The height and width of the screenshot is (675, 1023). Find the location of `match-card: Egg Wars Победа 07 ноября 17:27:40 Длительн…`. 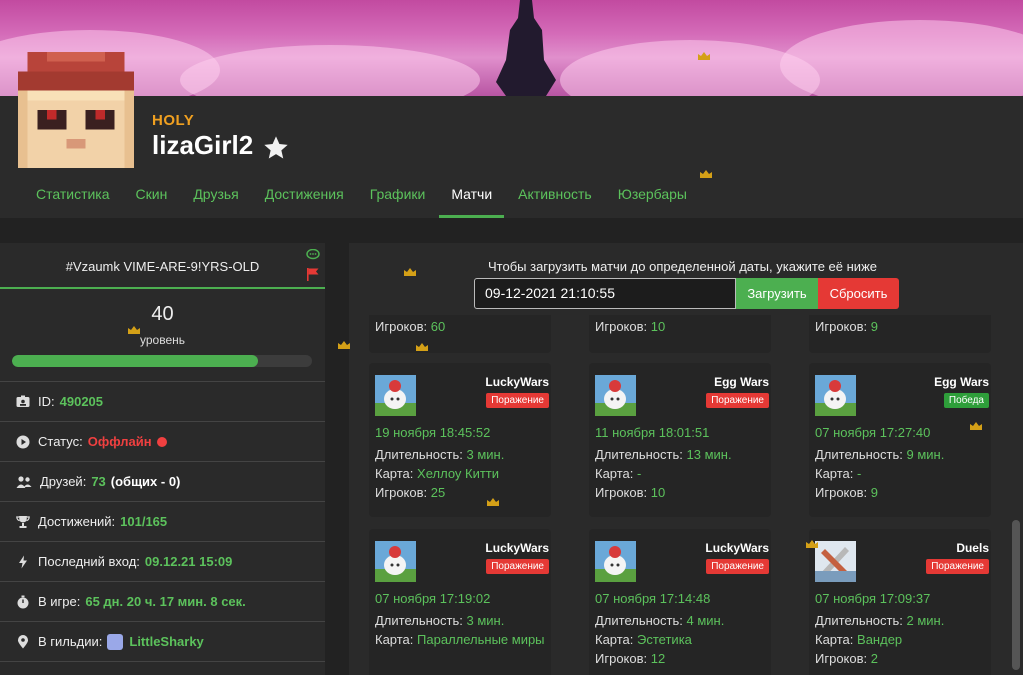

match-card: Egg Wars Победа 07 ноября 17:27:40 Длительн… is located at coordinates (900, 440).